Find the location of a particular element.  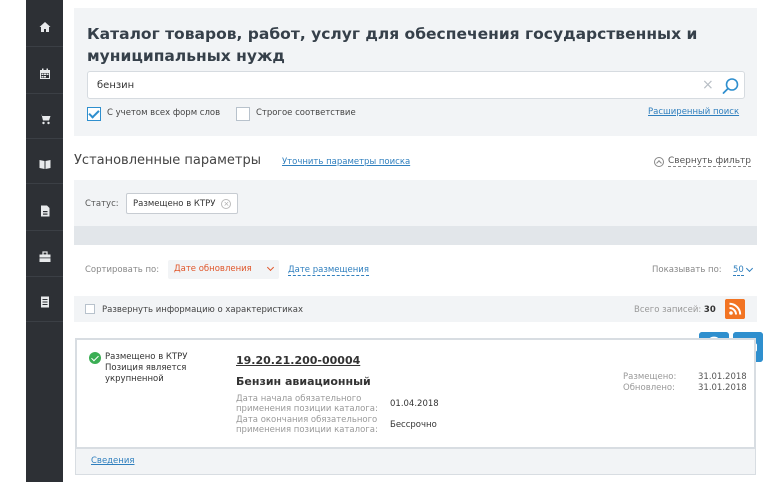

page-size-select: 50 is located at coordinates (738, 270).